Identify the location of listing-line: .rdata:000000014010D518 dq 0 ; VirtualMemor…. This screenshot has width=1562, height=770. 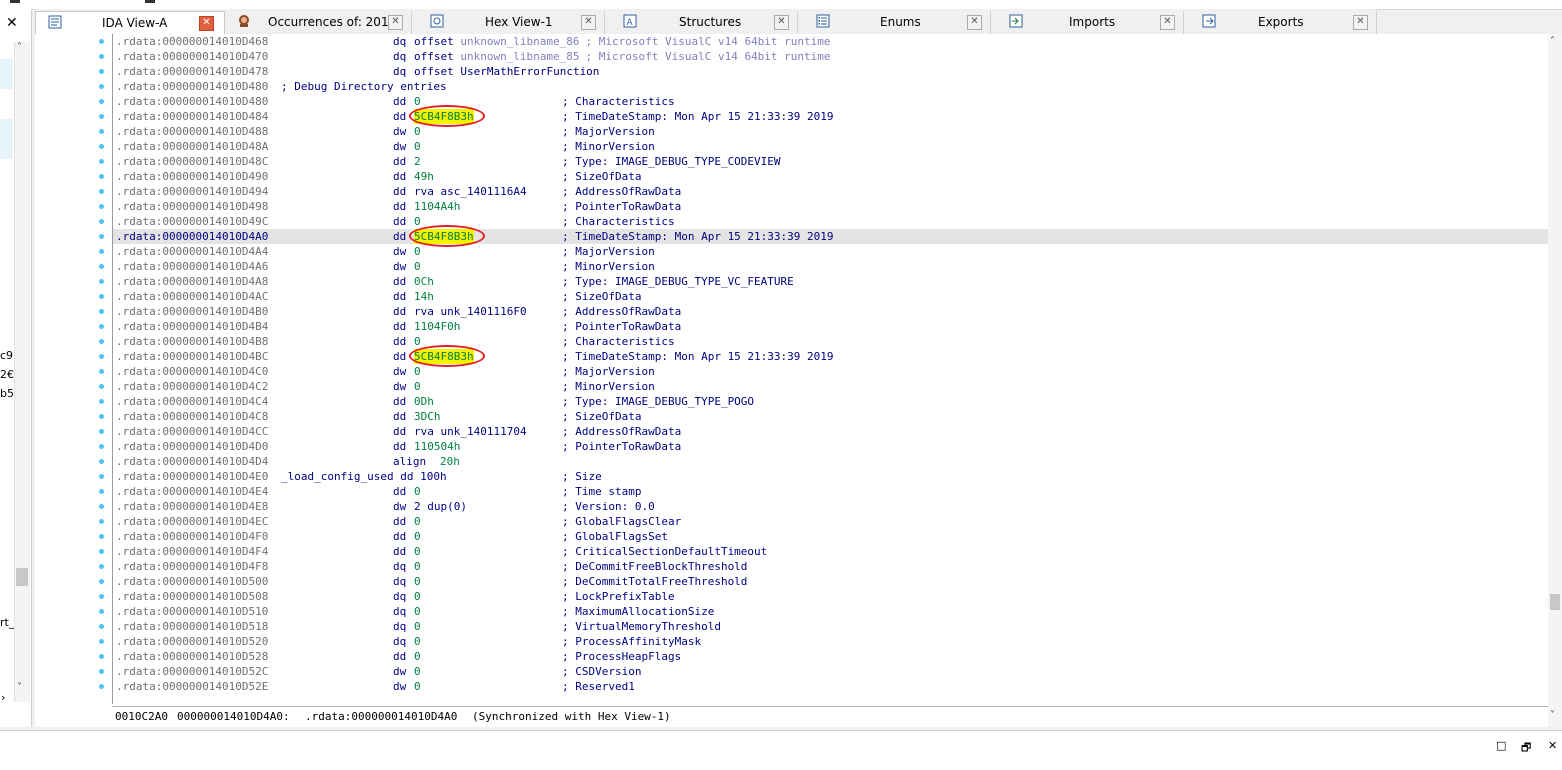
(831, 626).